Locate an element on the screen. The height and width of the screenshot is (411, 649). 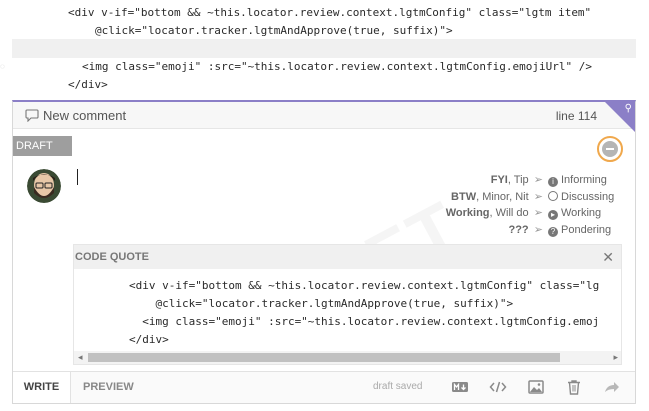
link-icon: ⚲ is located at coordinates (628, 108).